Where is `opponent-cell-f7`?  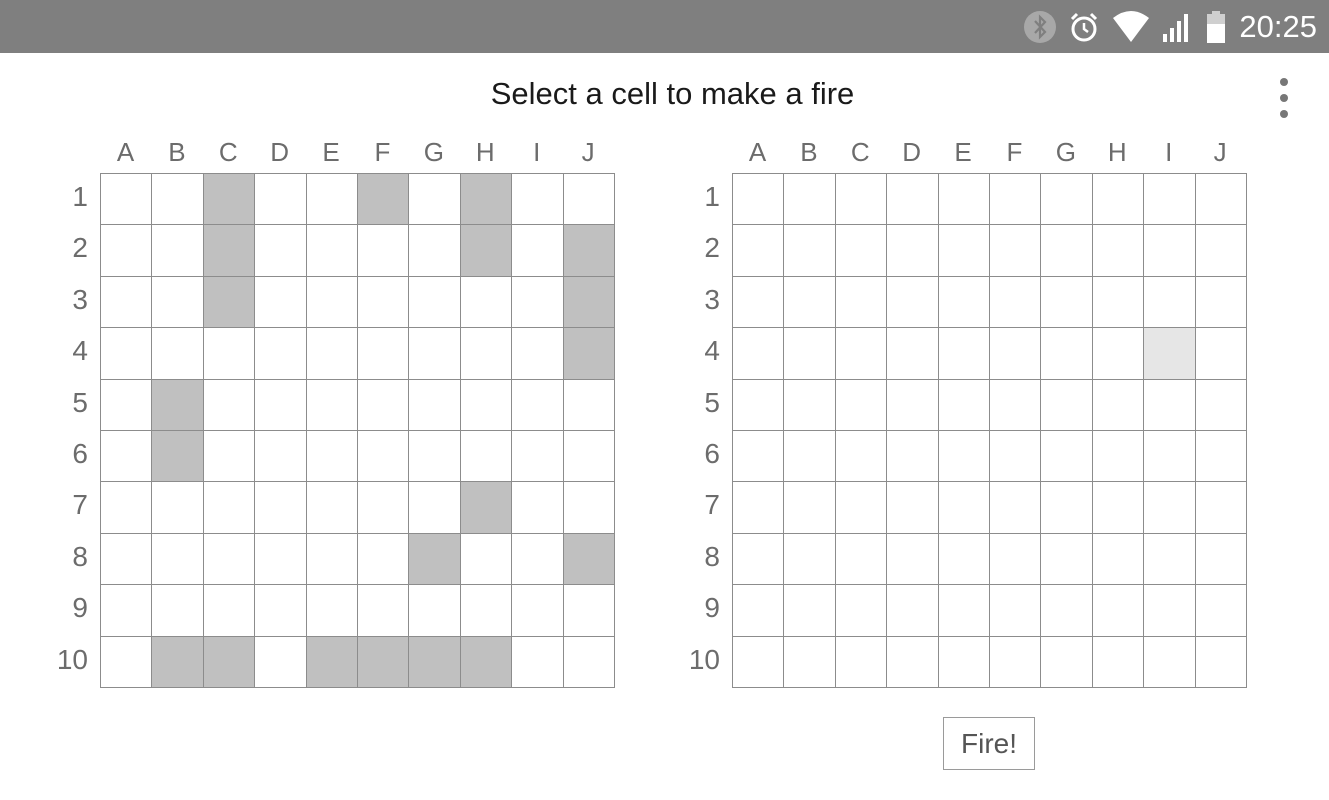
opponent-cell-f7 is located at coordinates (1015, 508).